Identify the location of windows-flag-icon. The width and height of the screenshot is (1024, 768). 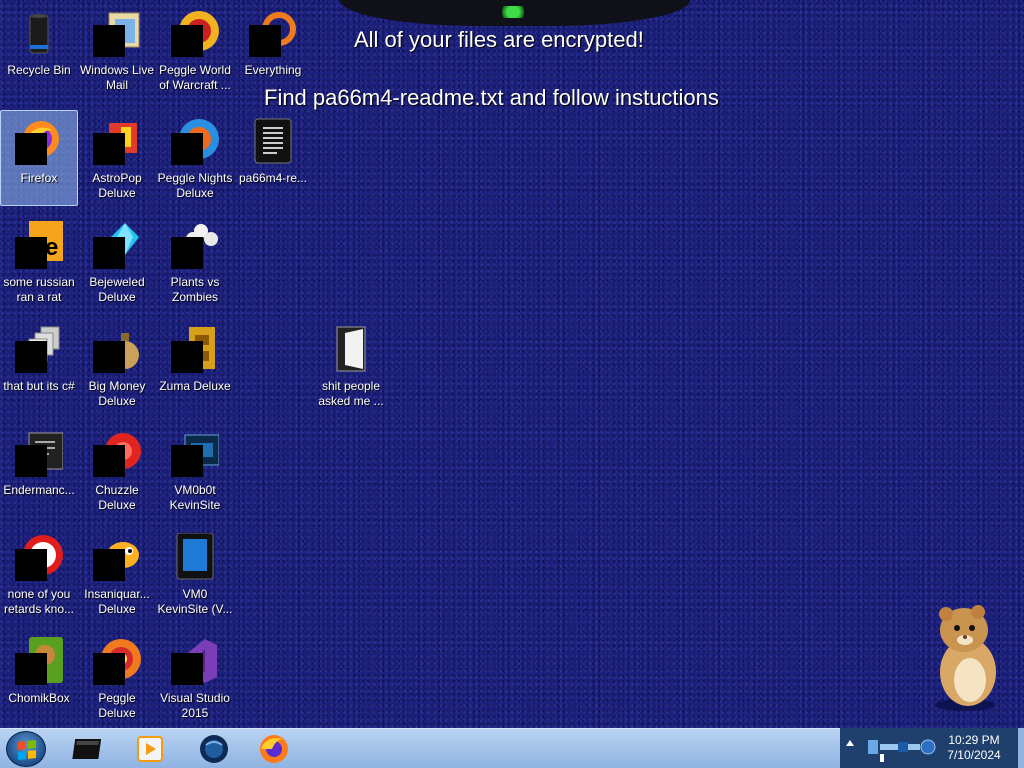
(27, 750).